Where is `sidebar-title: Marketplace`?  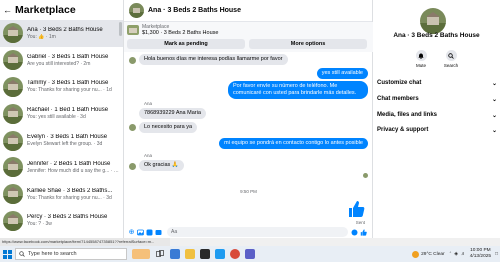 sidebar-title: Marketplace is located at coordinates (45, 10).